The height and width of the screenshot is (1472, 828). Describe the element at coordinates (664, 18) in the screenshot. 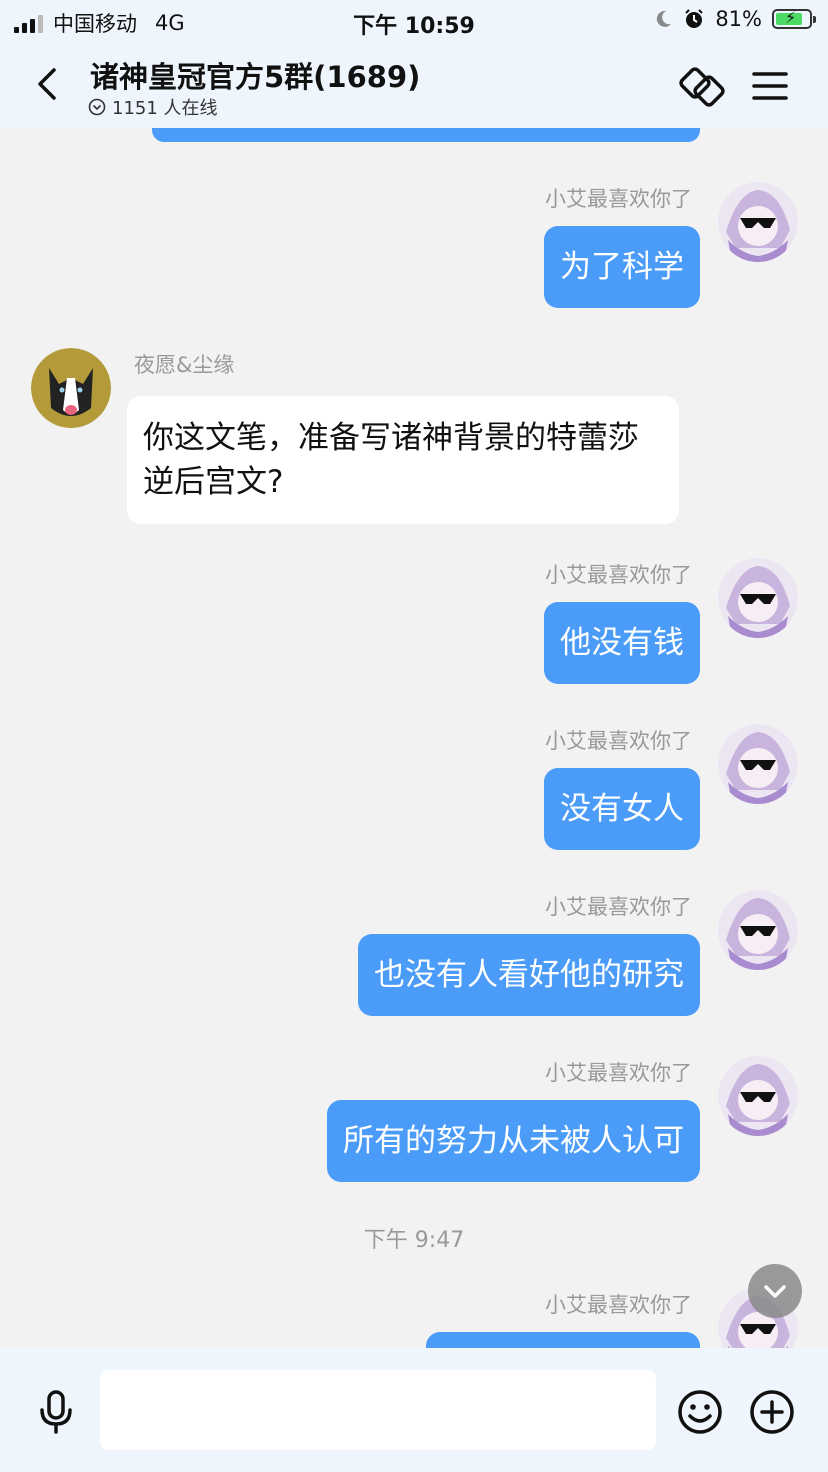

I see `moon-icon` at that location.